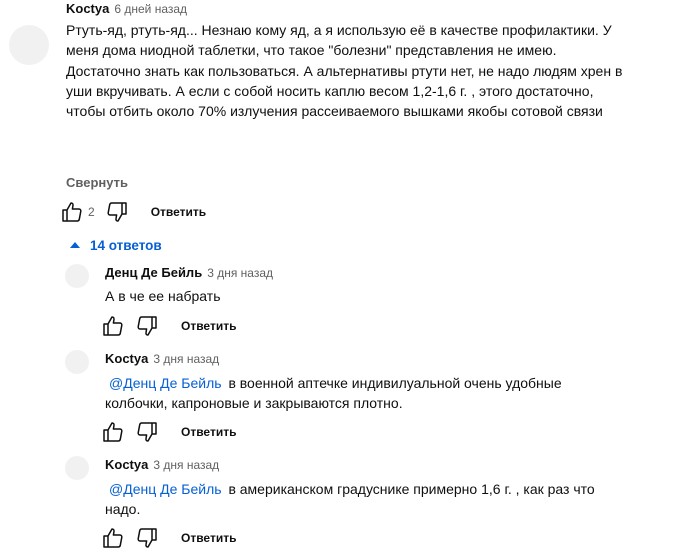 Image resolution: width=675 pixels, height=560 pixels. I want to click on collapse-button: Свернуть, so click(97, 182).